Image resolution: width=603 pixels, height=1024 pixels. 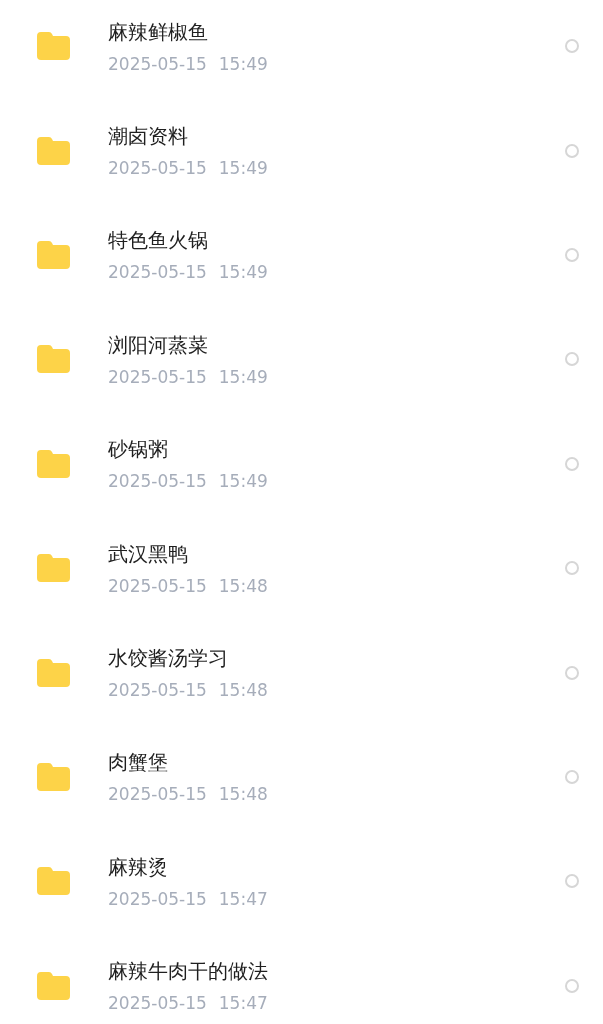 What do you see at coordinates (158, 32) in the screenshot?
I see `folder-name: 麻辣鲜椒鱼` at bounding box center [158, 32].